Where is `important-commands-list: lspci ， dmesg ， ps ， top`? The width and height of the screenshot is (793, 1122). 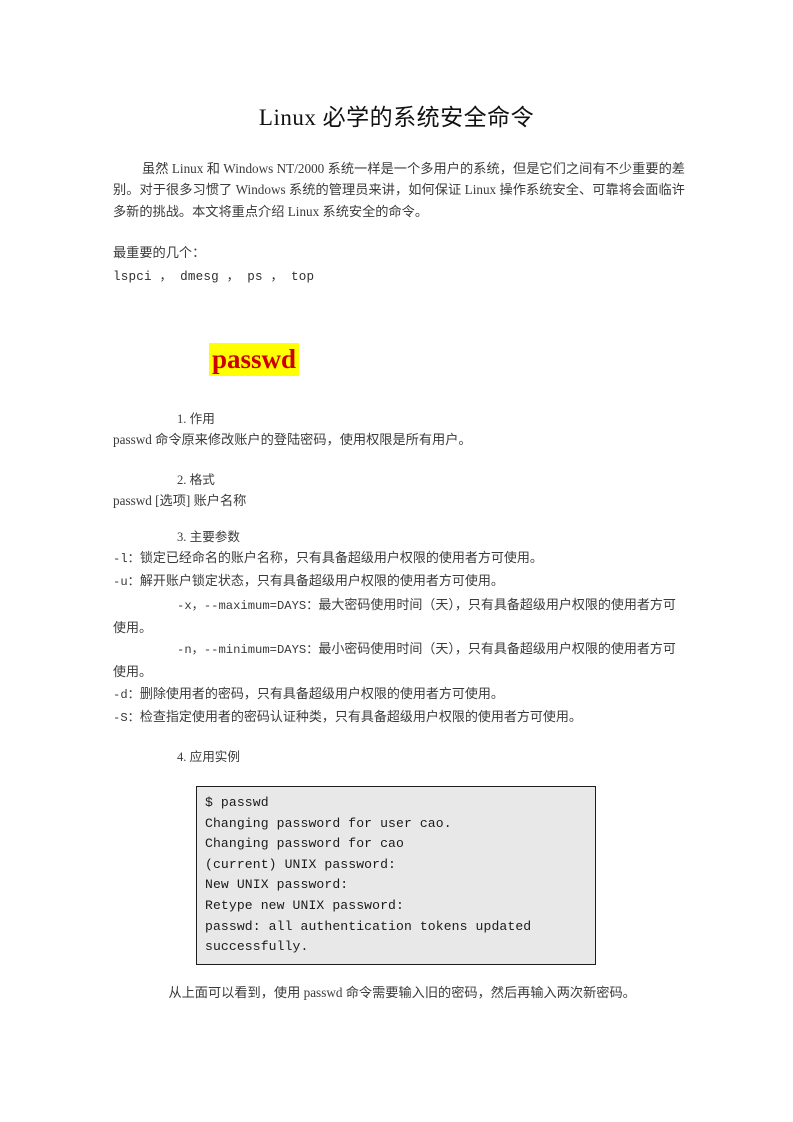
important-commands-list: lspci ， dmesg ， ps ， top is located at coordinates (214, 277).